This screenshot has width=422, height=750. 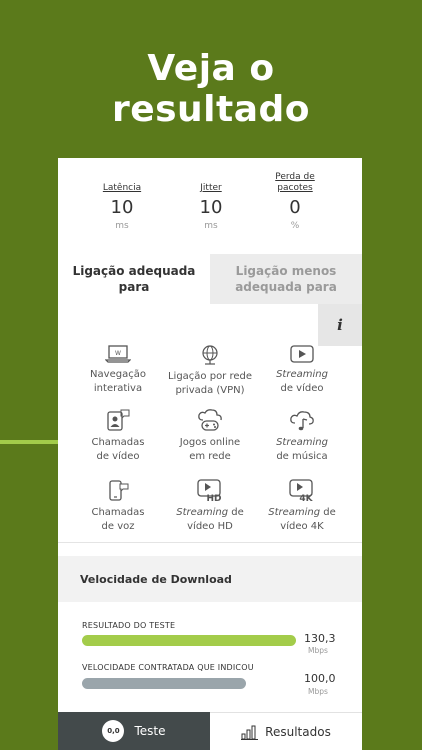 What do you see at coordinates (302, 526) in the screenshot?
I see `service-4k-streaming-l2: vídeo 4K` at bounding box center [302, 526].